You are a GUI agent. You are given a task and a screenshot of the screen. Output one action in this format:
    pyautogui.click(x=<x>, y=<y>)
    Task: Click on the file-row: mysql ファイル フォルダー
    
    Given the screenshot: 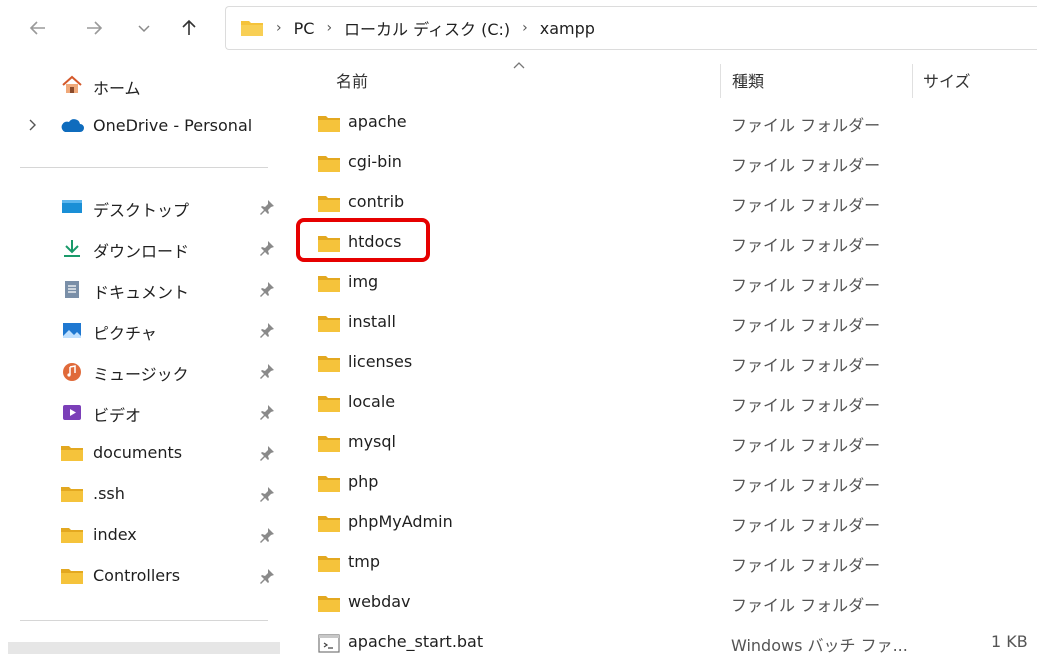 What is the action you would take?
    pyautogui.click(x=661, y=442)
    